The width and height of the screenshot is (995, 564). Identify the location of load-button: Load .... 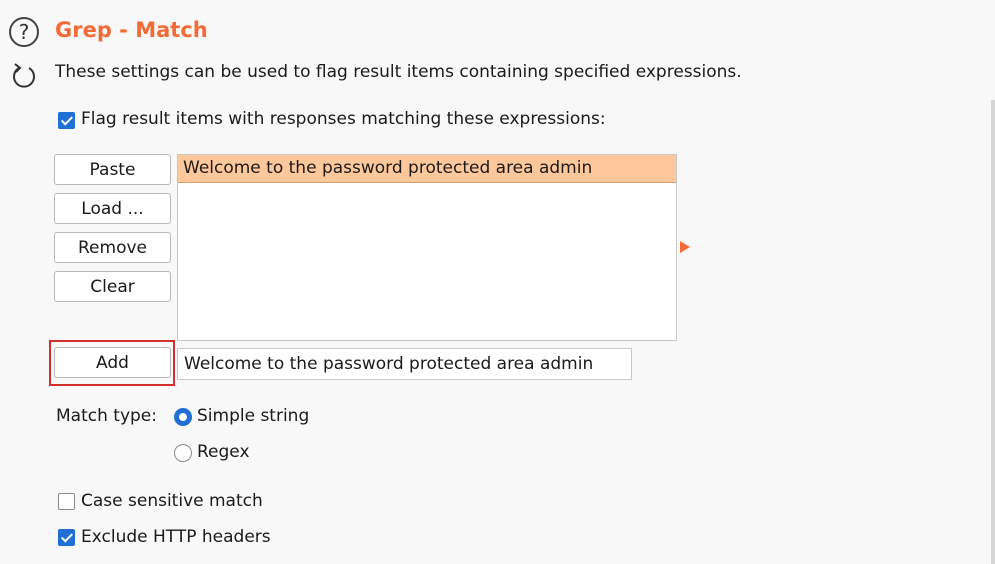
(112, 208).